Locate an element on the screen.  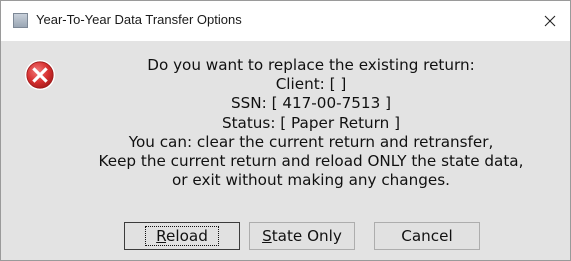
cancel-button: Cancel is located at coordinates (427, 236).